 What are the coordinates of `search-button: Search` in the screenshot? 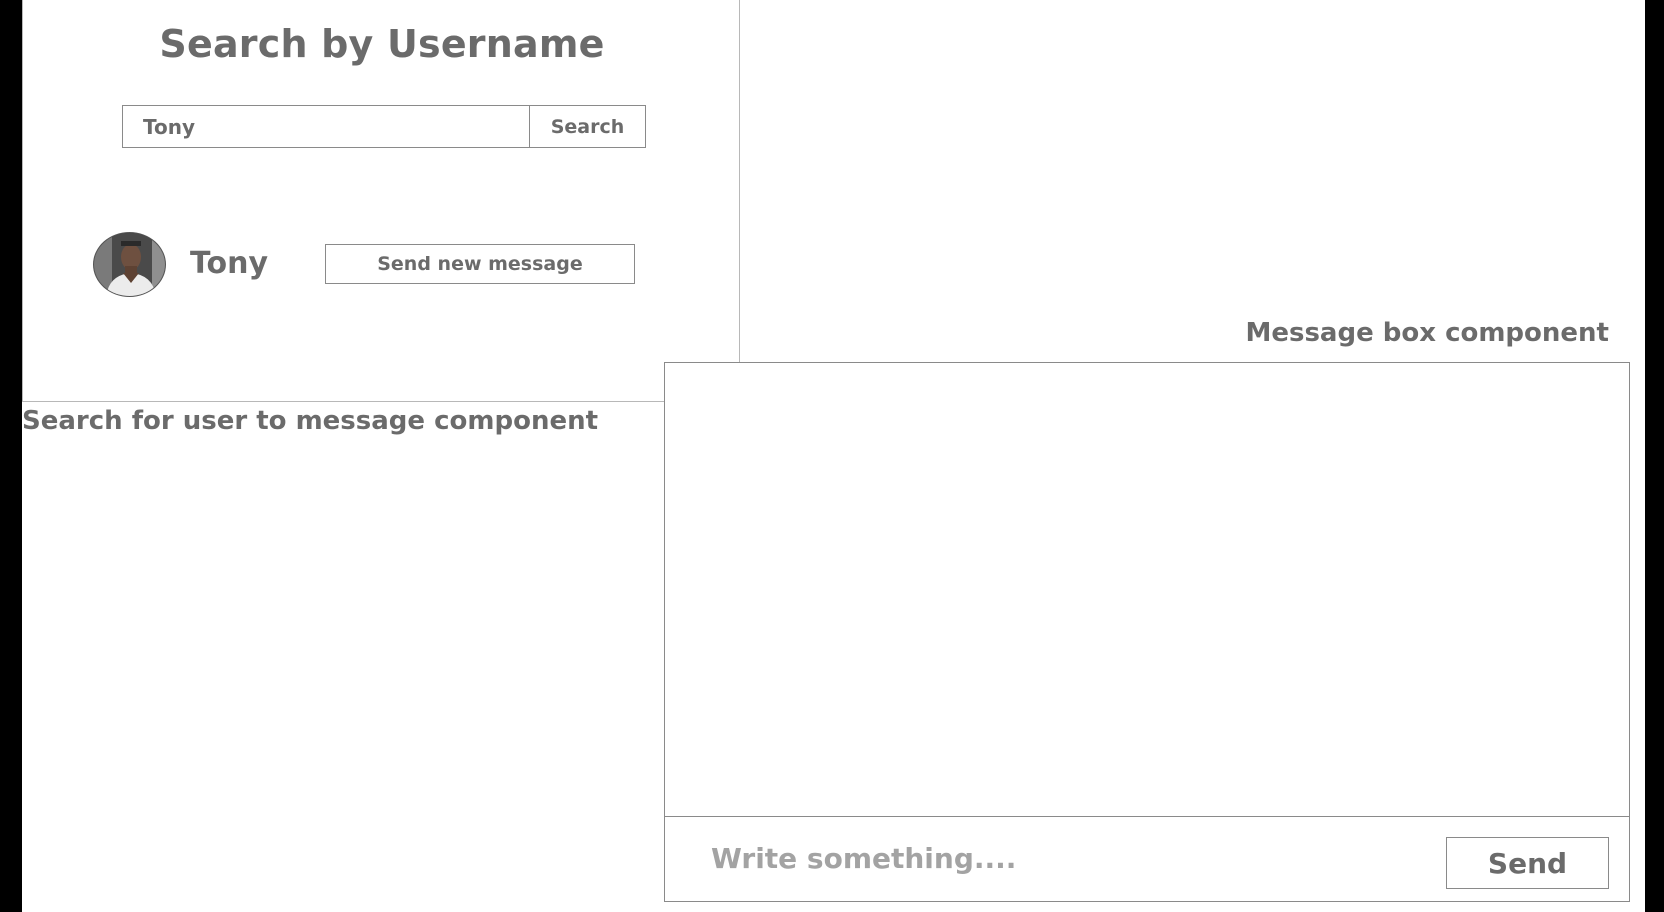 It's located at (587, 126).